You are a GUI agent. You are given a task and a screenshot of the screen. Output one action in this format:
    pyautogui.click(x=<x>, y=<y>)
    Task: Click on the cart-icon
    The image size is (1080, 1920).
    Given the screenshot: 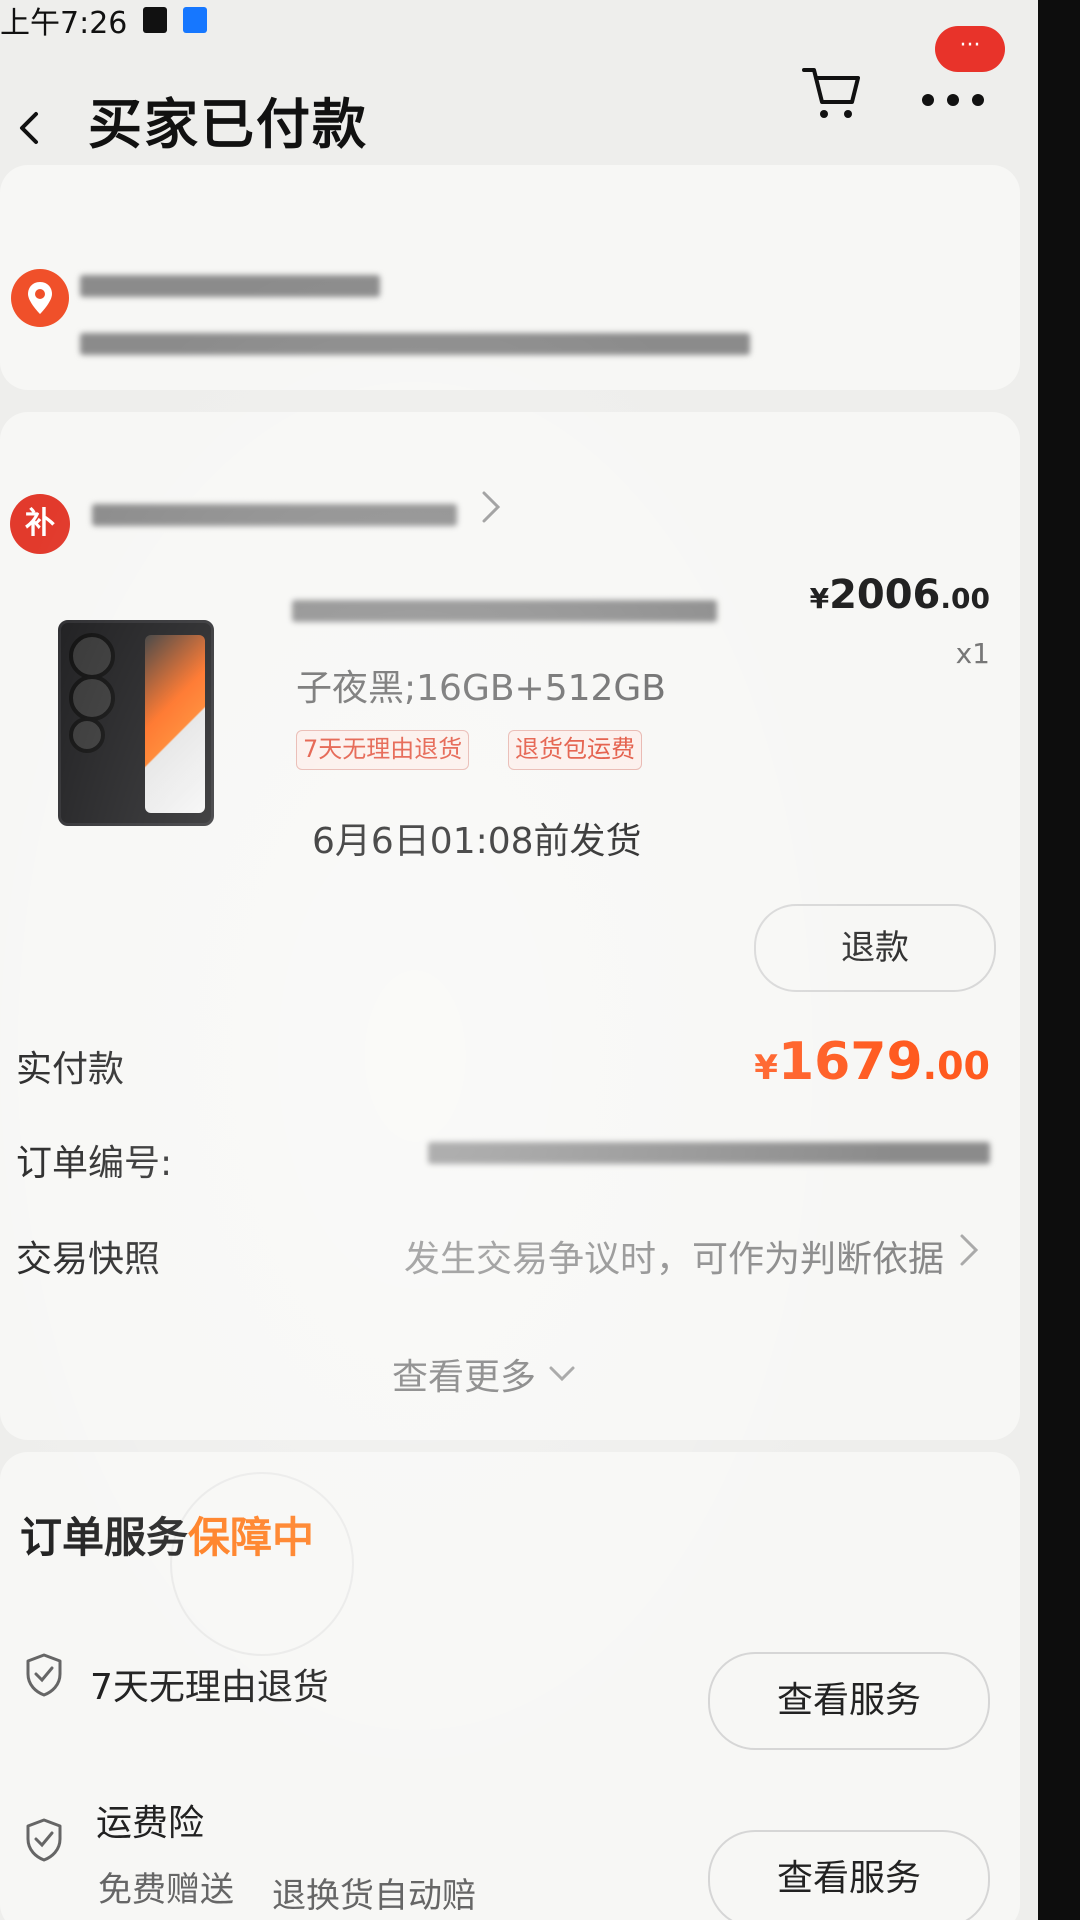 What is the action you would take?
    pyautogui.click(x=832, y=92)
    